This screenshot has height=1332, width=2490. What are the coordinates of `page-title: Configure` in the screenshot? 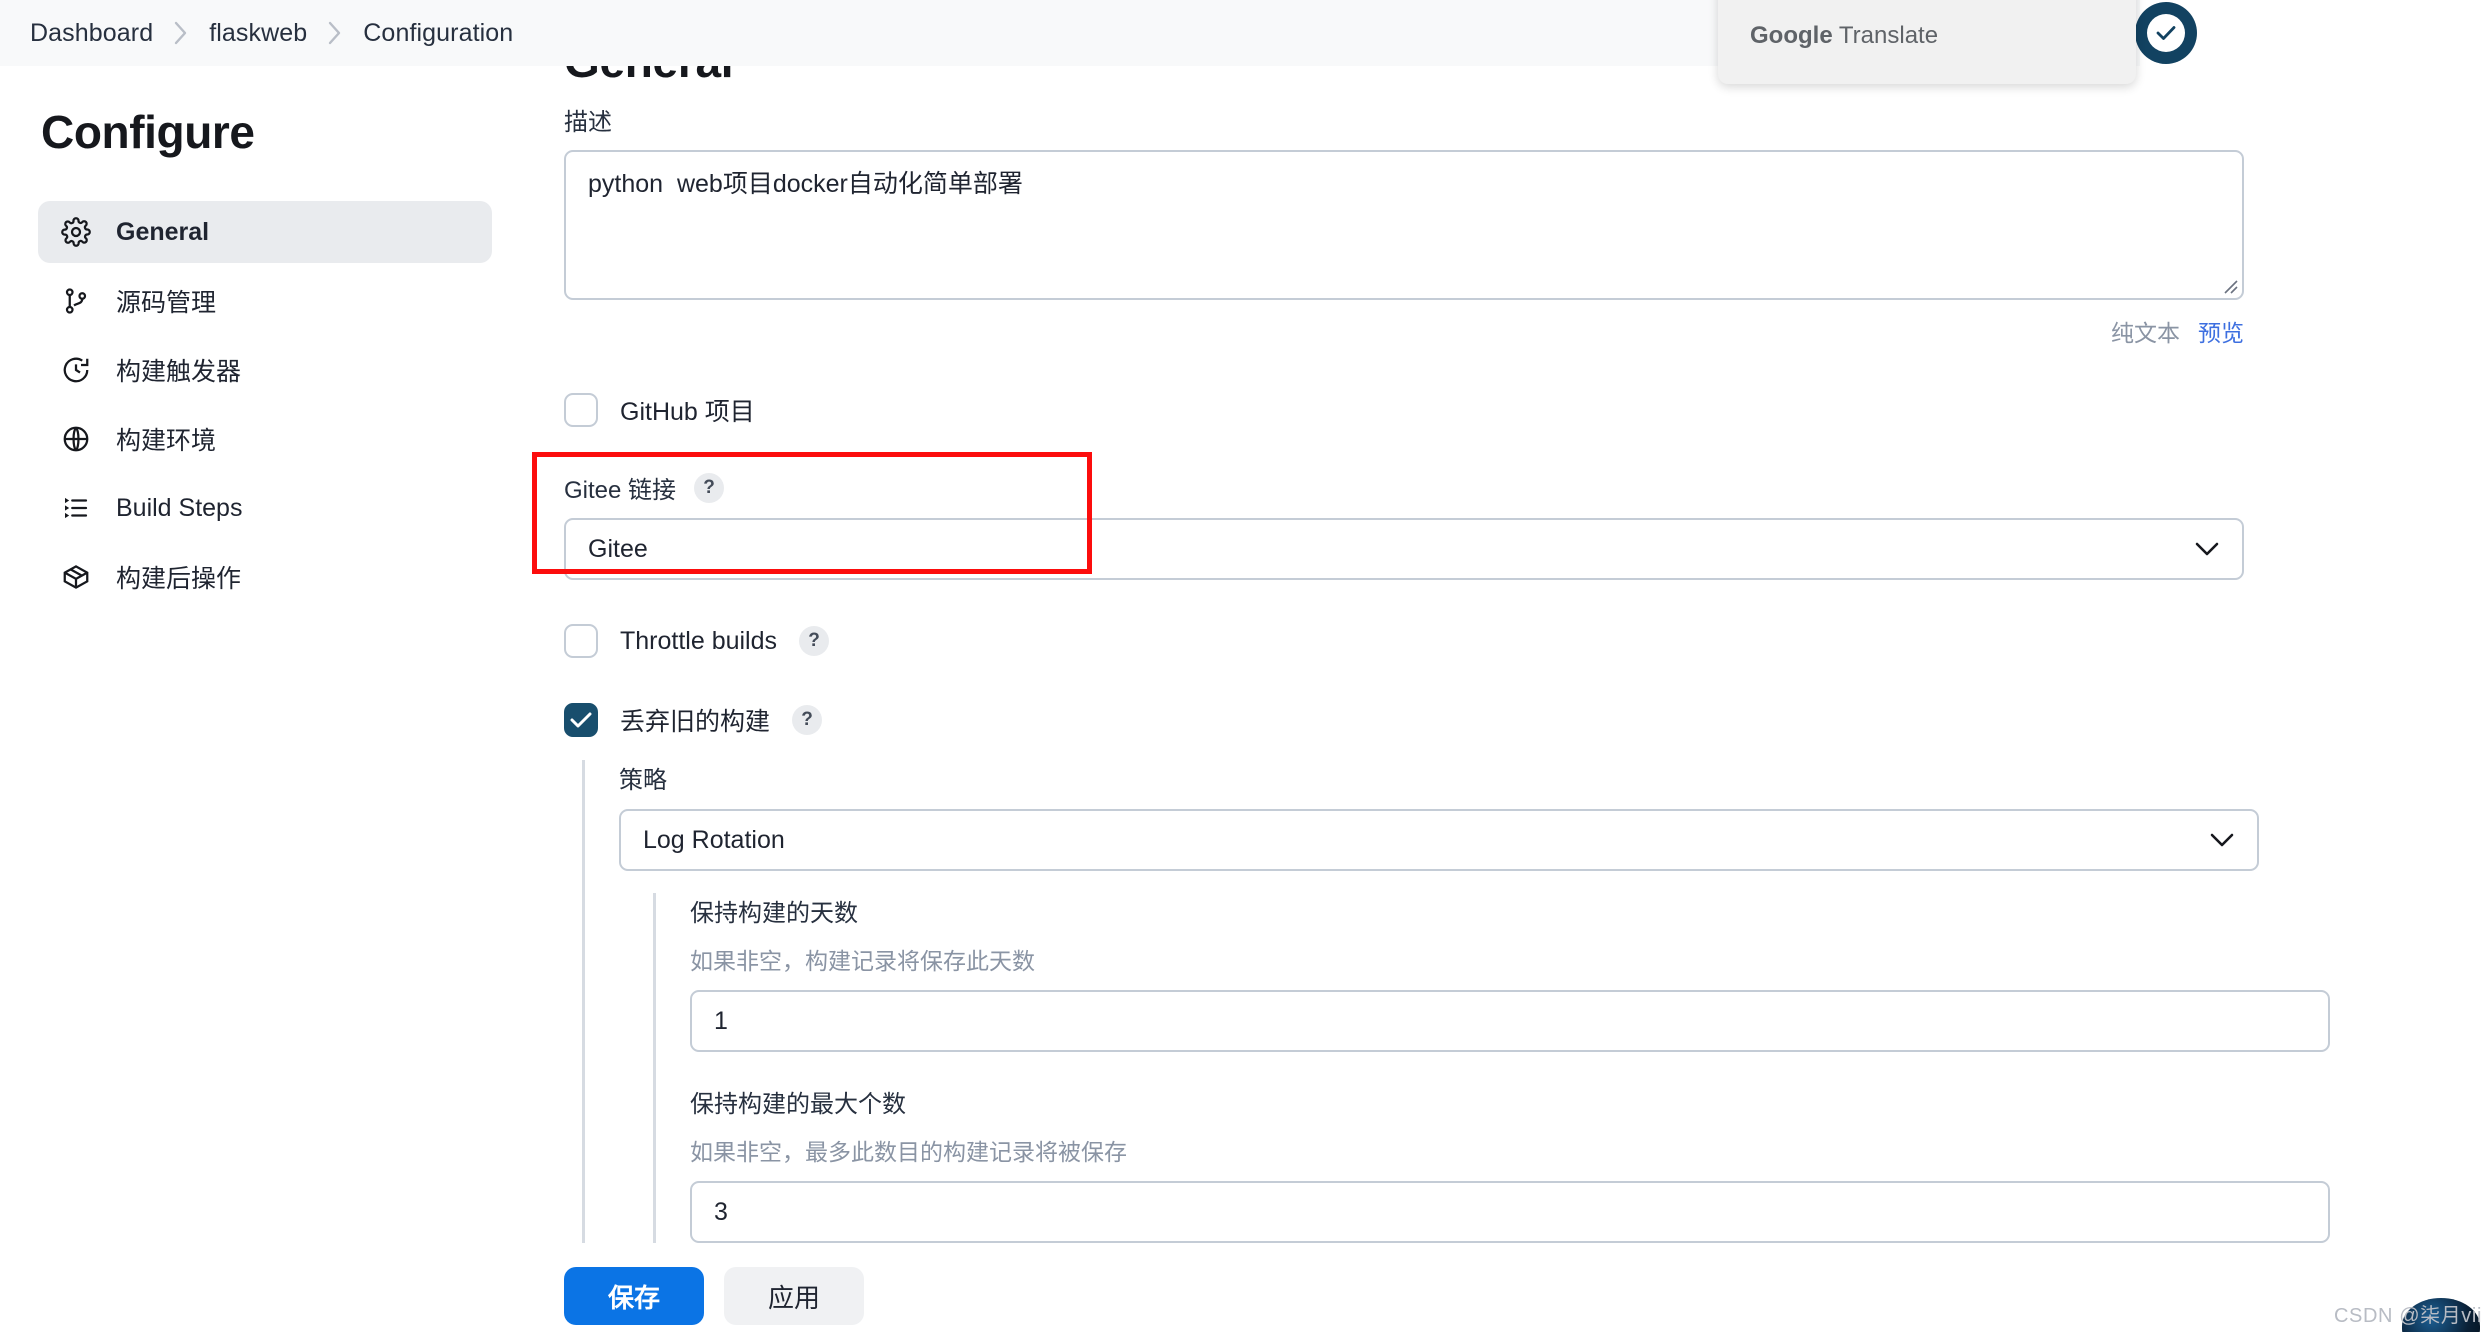 It's located at (148, 132).